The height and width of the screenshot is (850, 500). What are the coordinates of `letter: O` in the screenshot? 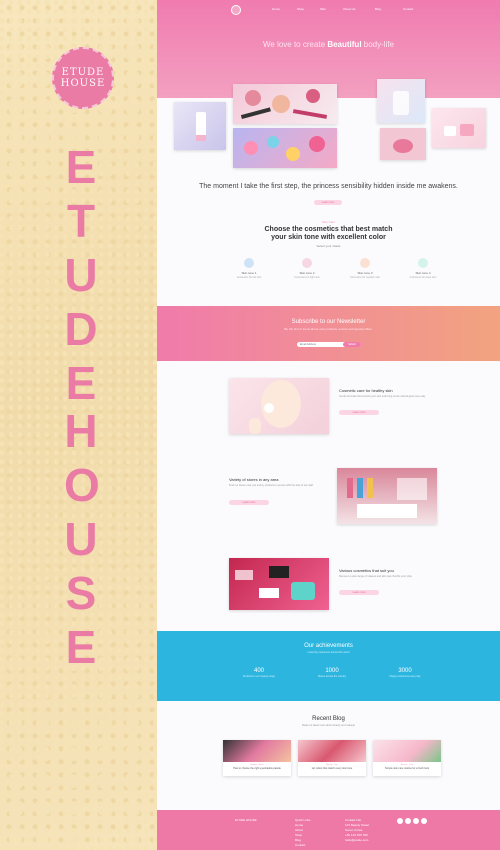 It's located at (82, 485).